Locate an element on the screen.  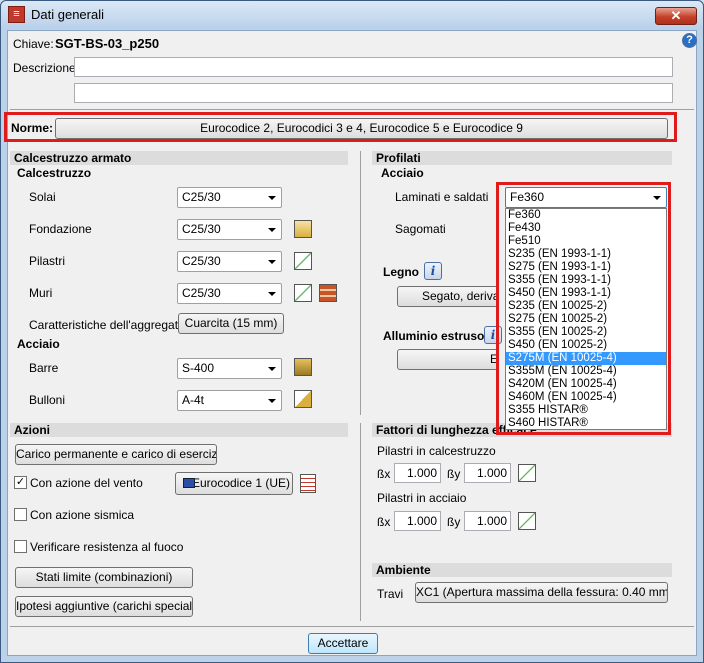
acc-bx-label: ßx is located at coordinates (384, 522).